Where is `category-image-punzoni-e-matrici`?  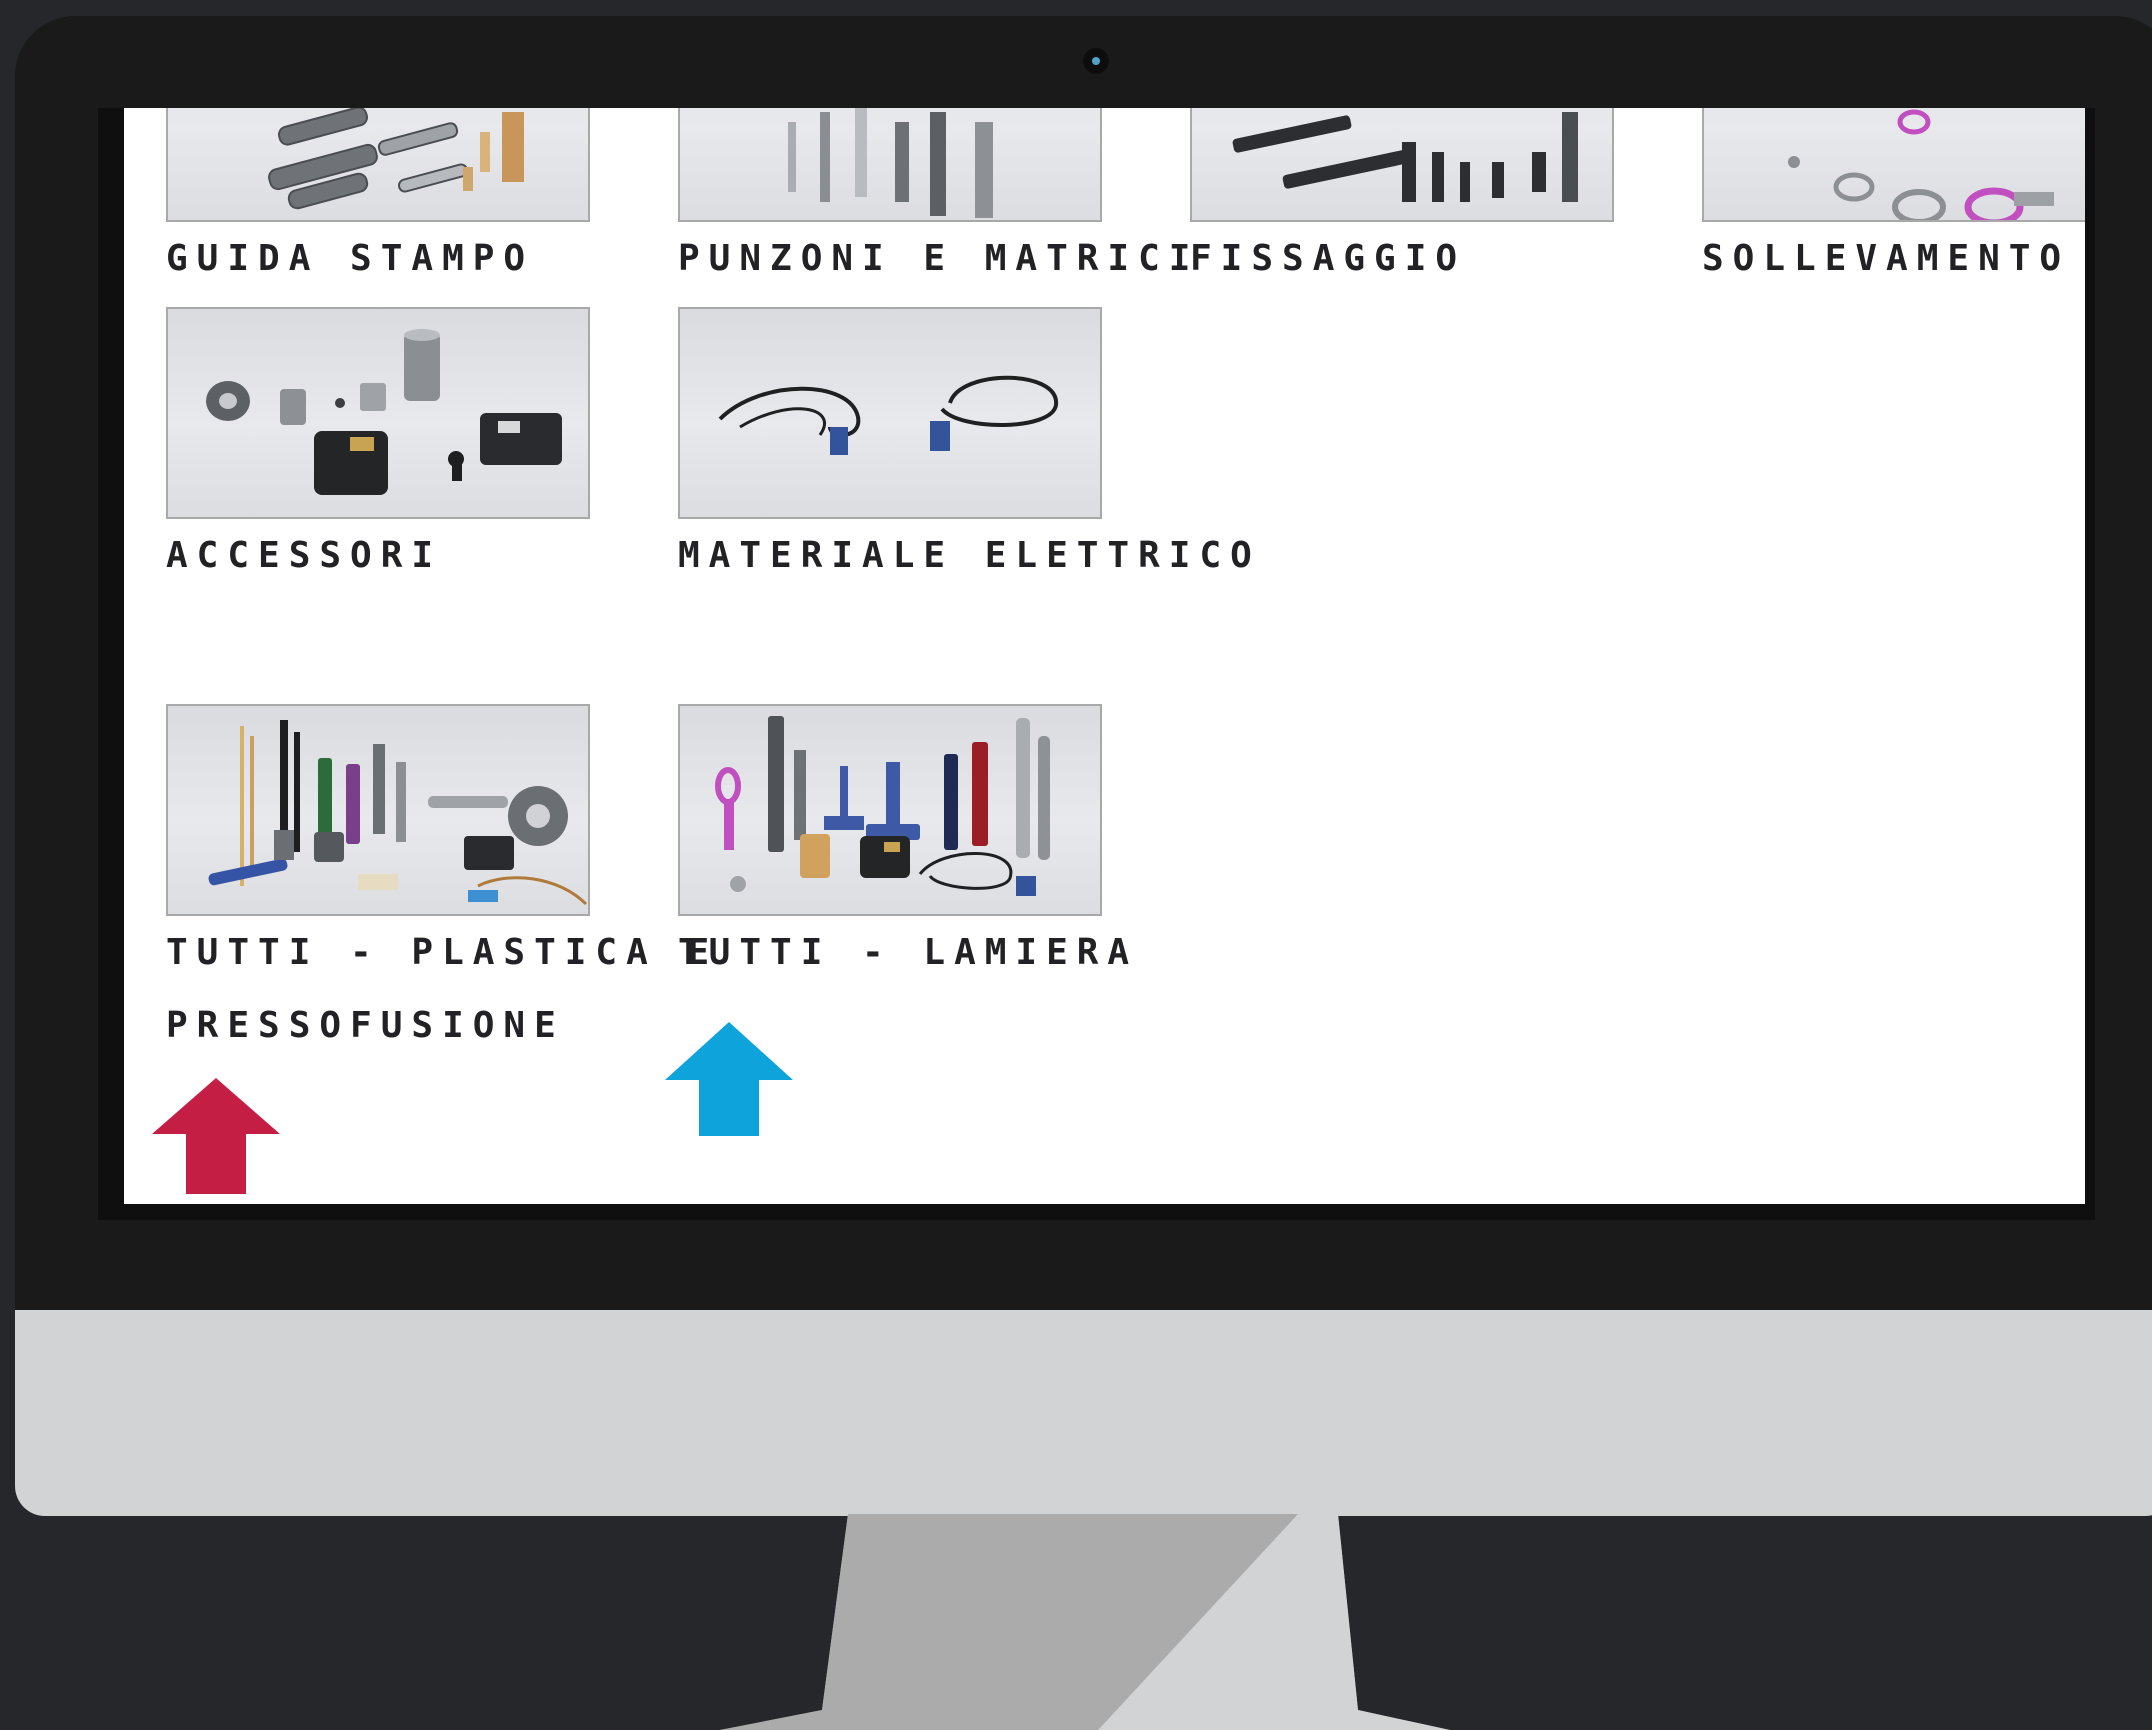 category-image-punzoni-e-matrici is located at coordinates (890, 165).